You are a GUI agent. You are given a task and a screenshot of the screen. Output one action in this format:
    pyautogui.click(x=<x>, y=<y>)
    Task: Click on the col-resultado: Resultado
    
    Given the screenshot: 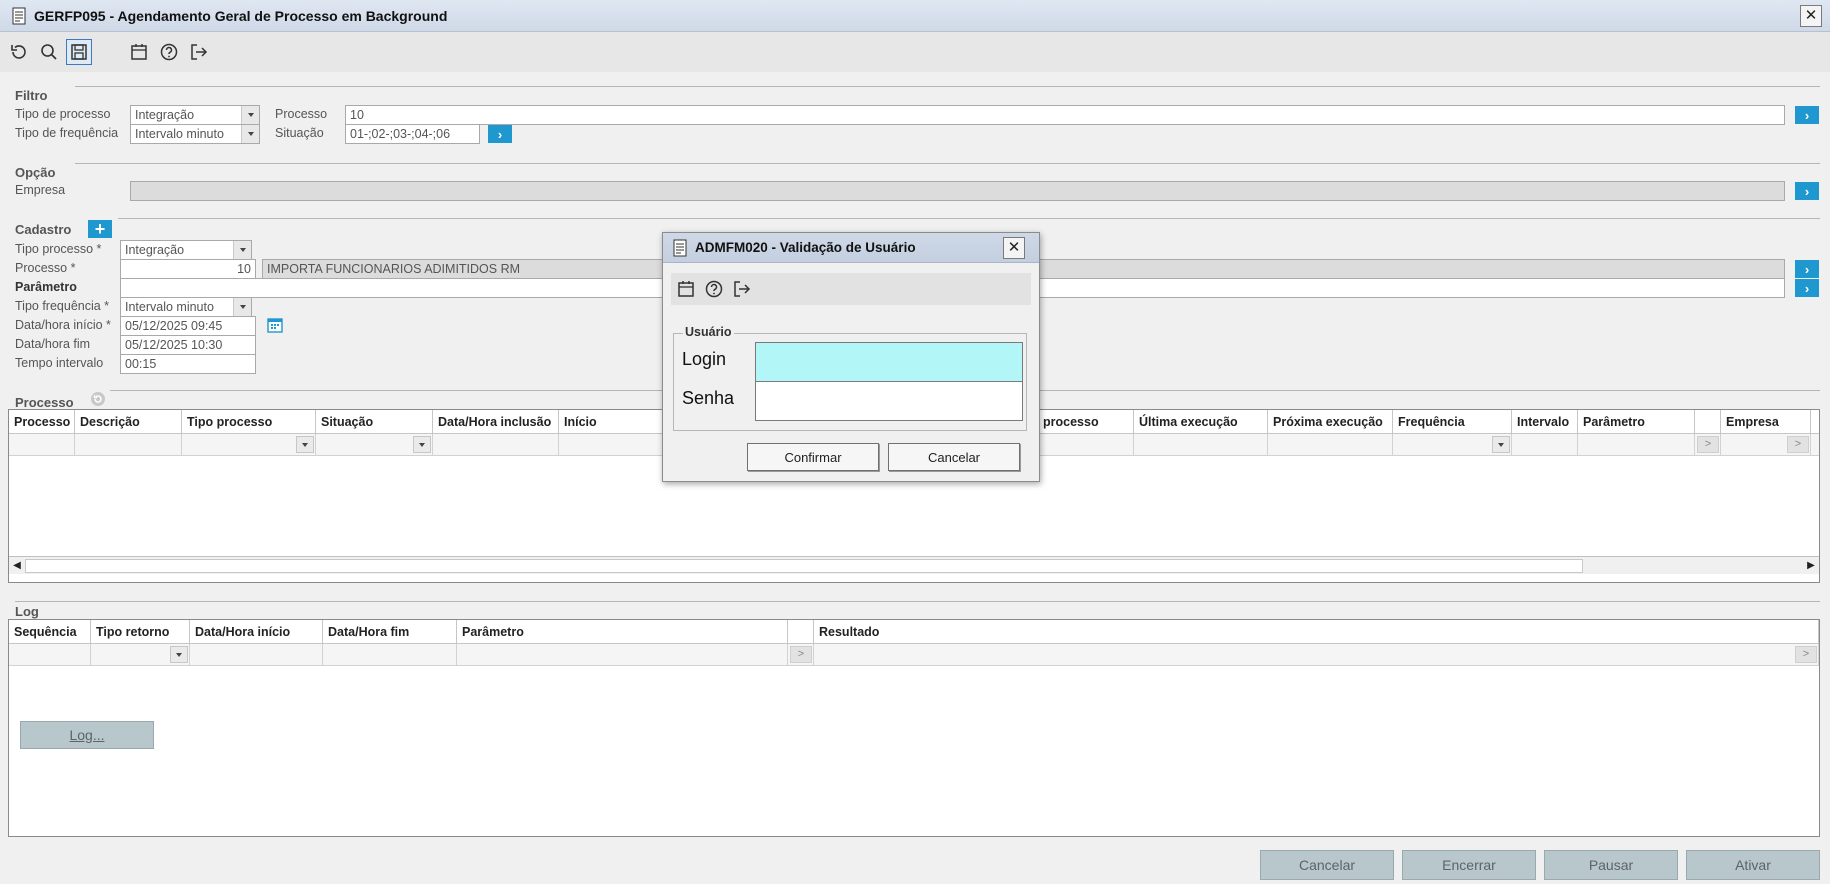 What is the action you would take?
    pyautogui.click(x=1316, y=631)
    